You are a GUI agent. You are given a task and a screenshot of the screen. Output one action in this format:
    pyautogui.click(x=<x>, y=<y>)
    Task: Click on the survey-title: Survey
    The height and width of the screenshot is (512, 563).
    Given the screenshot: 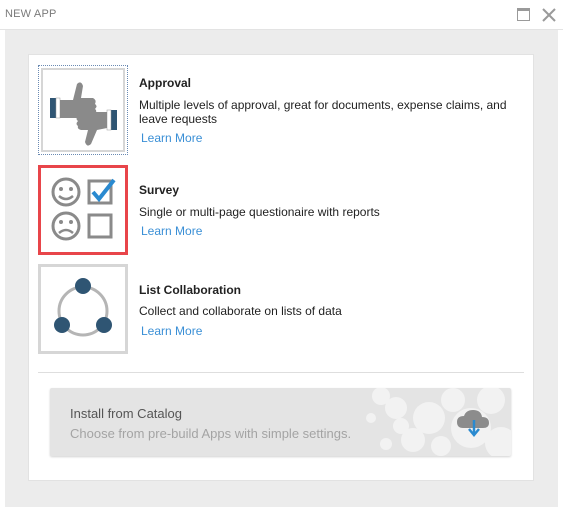 What is the action you would take?
    pyautogui.click(x=159, y=190)
    